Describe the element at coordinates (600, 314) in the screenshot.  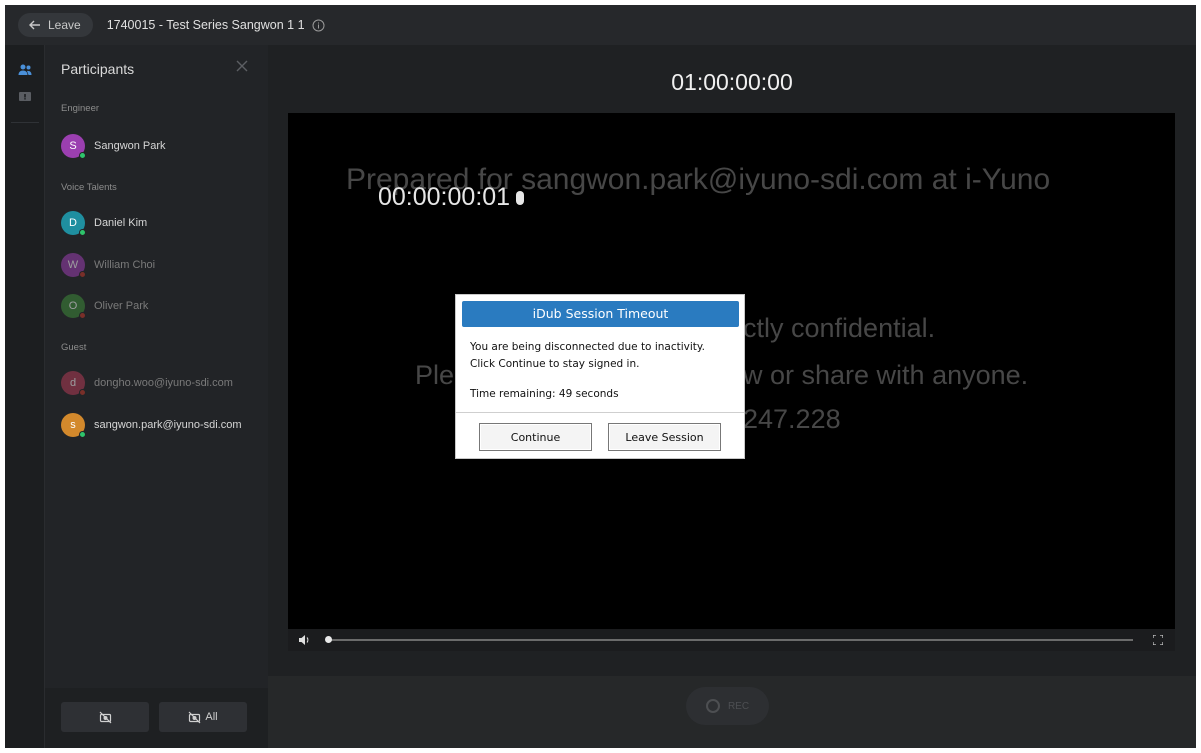
I see `dialog-title: iDub Session Timeout` at that location.